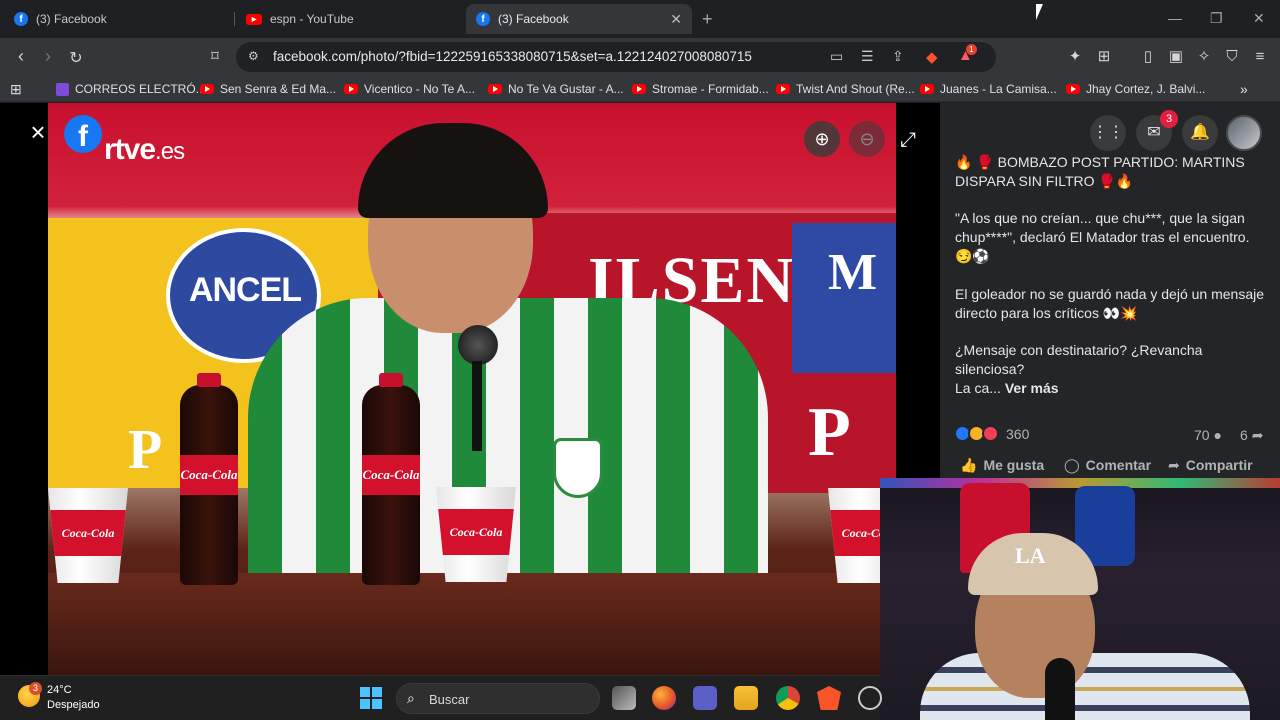  What do you see at coordinates (21, 56) in the screenshot?
I see `back-icon: ‹` at bounding box center [21, 56].